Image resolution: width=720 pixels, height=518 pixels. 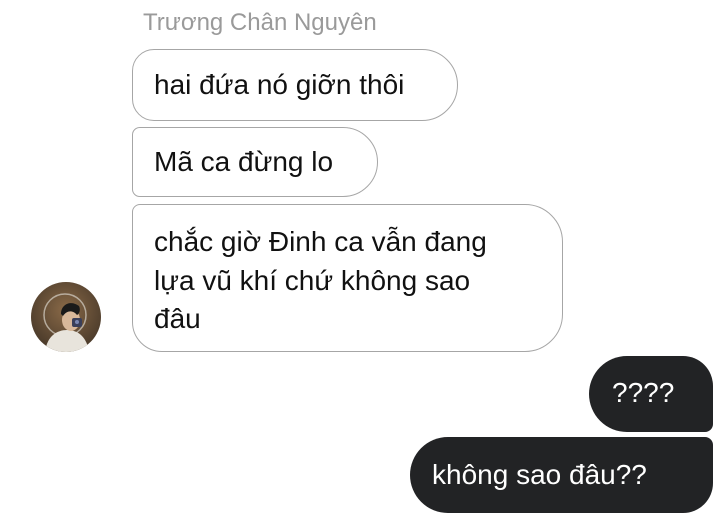 I want to click on message-text: không sao đâu??, so click(x=539, y=474).